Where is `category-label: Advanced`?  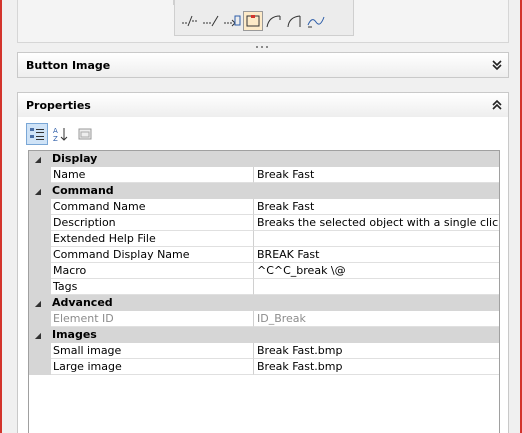
category-label: Advanced is located at coordinates (82, 302).